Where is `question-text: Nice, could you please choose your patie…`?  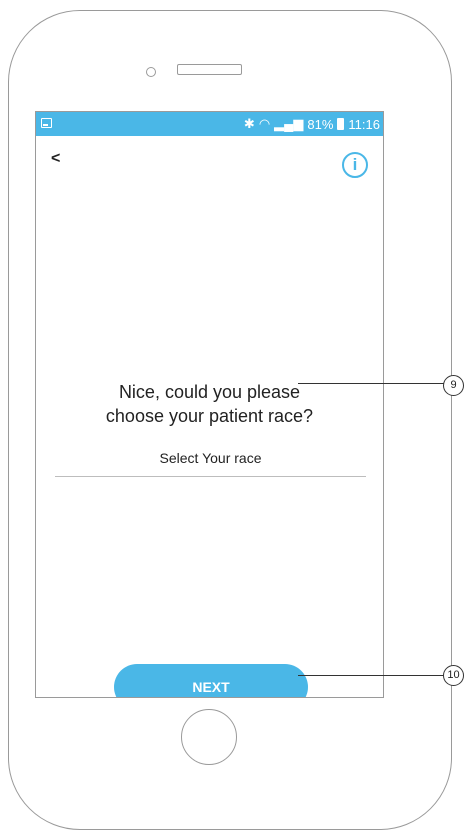
question-text: Nice, could you please choose your patie… is located at coordinates (209, 404).